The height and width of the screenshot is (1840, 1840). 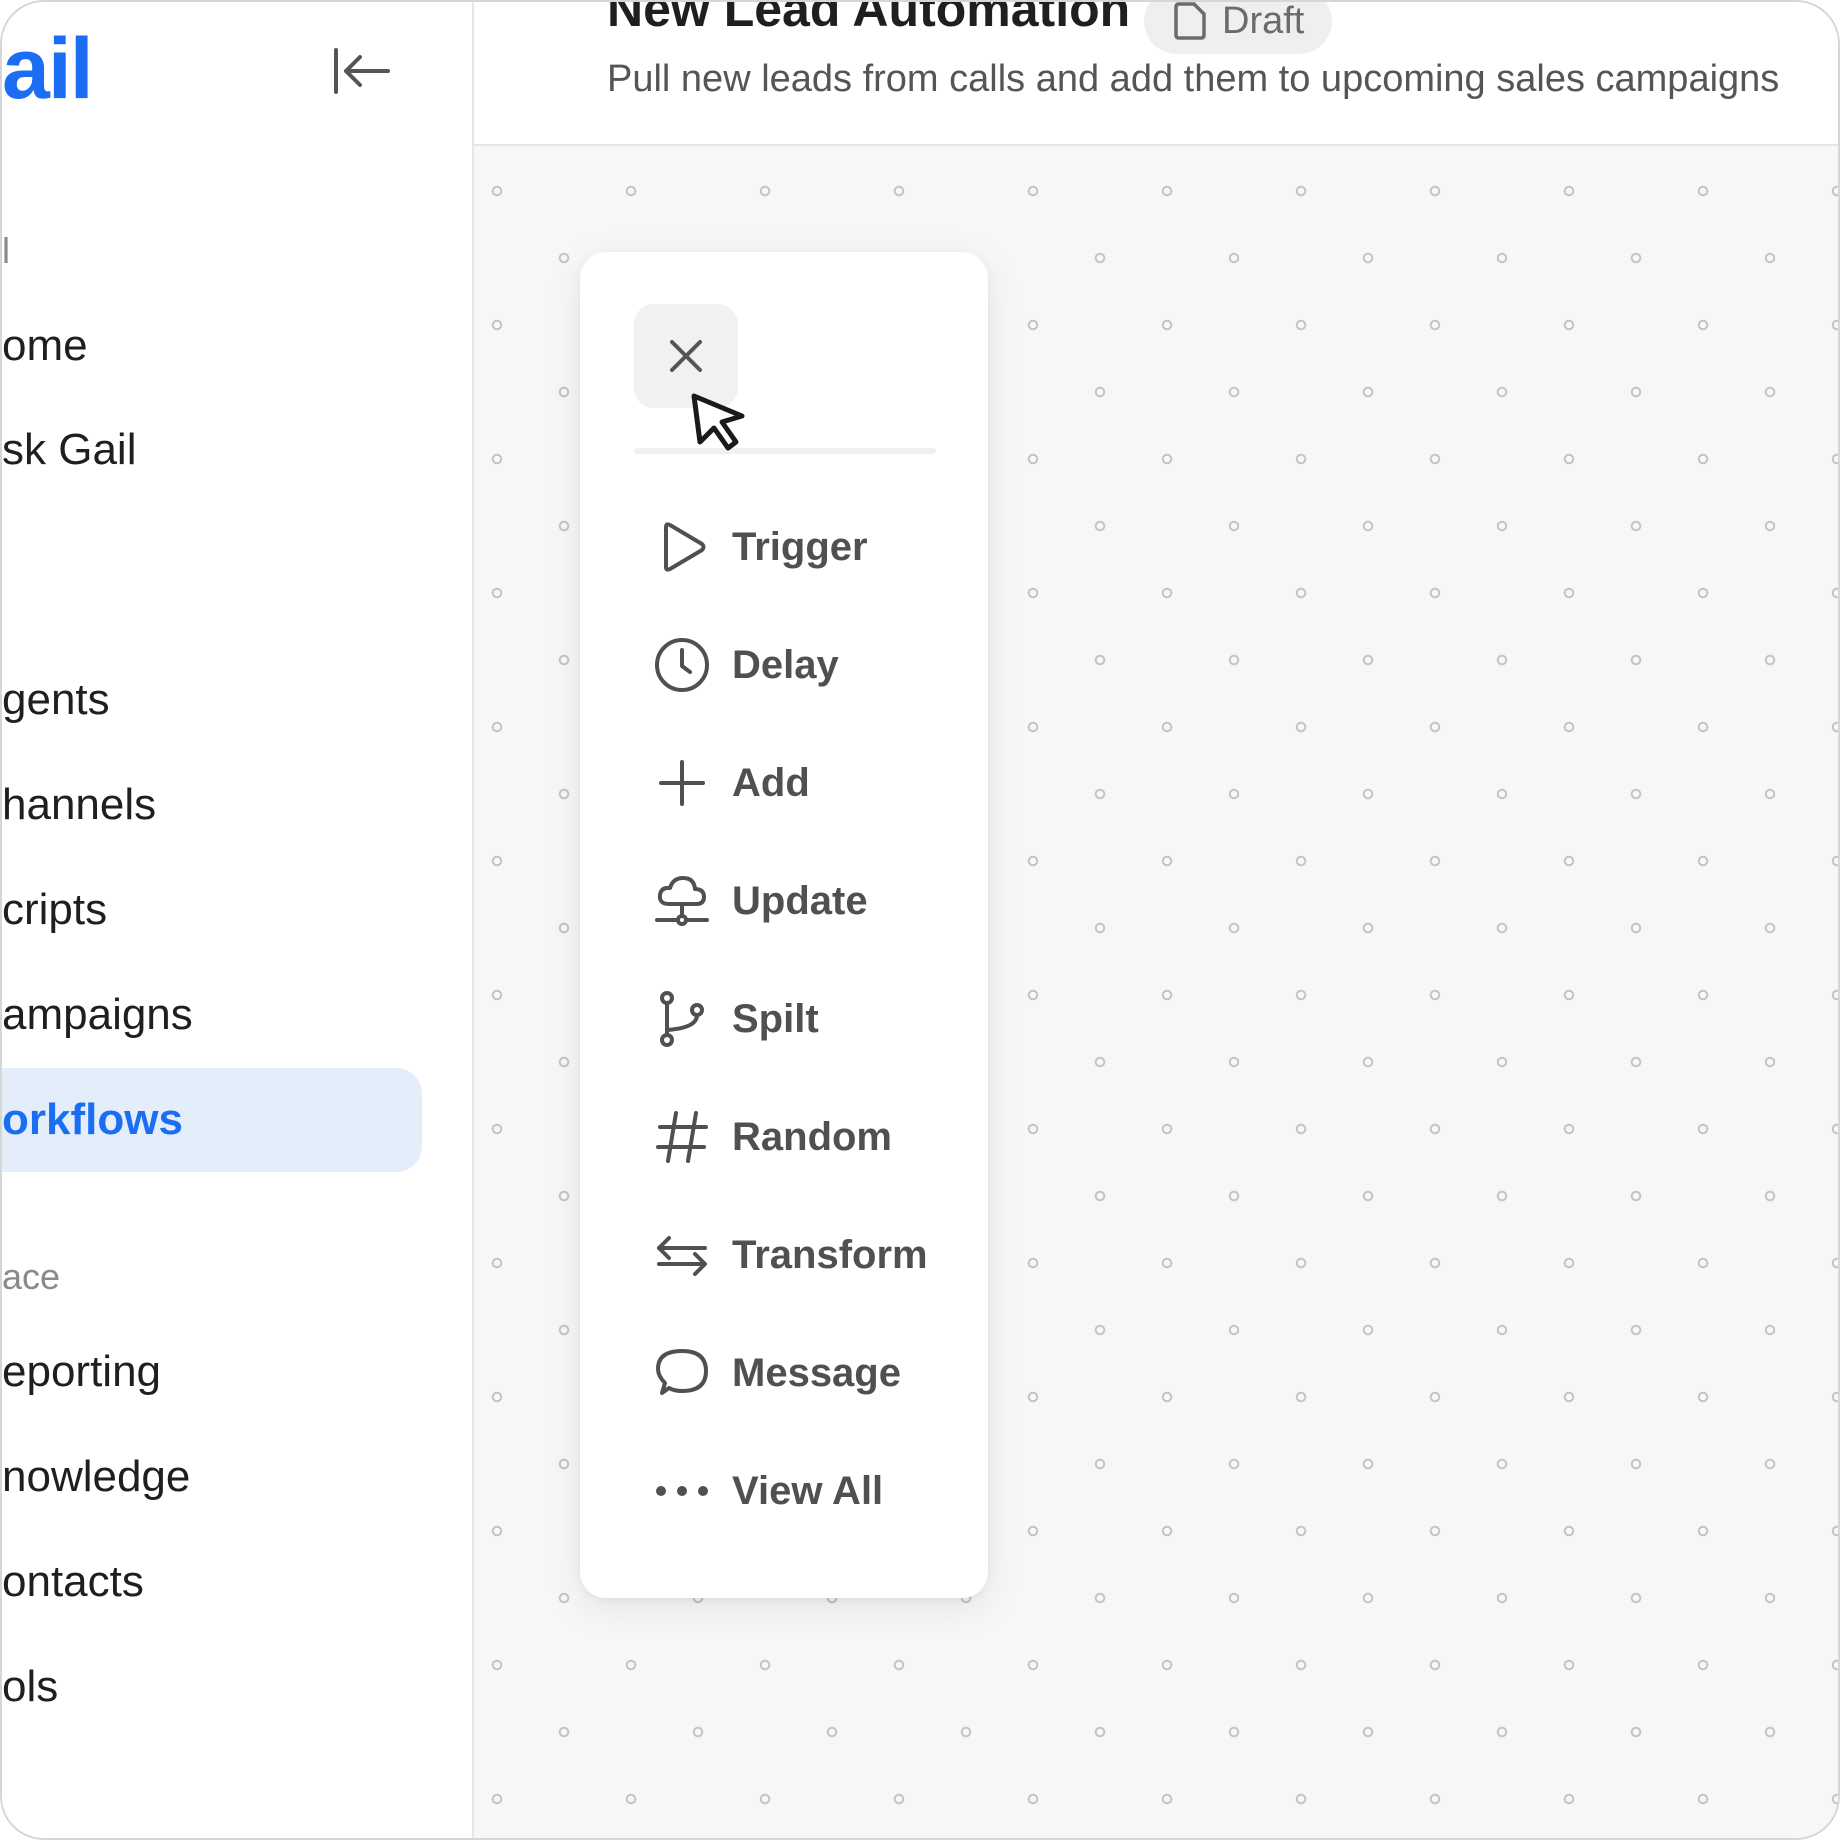 What do you see at coordinates (79, 804) in the screenshot?
I see `sidebar-item-label: hannels` at bounding box center [79, 804].